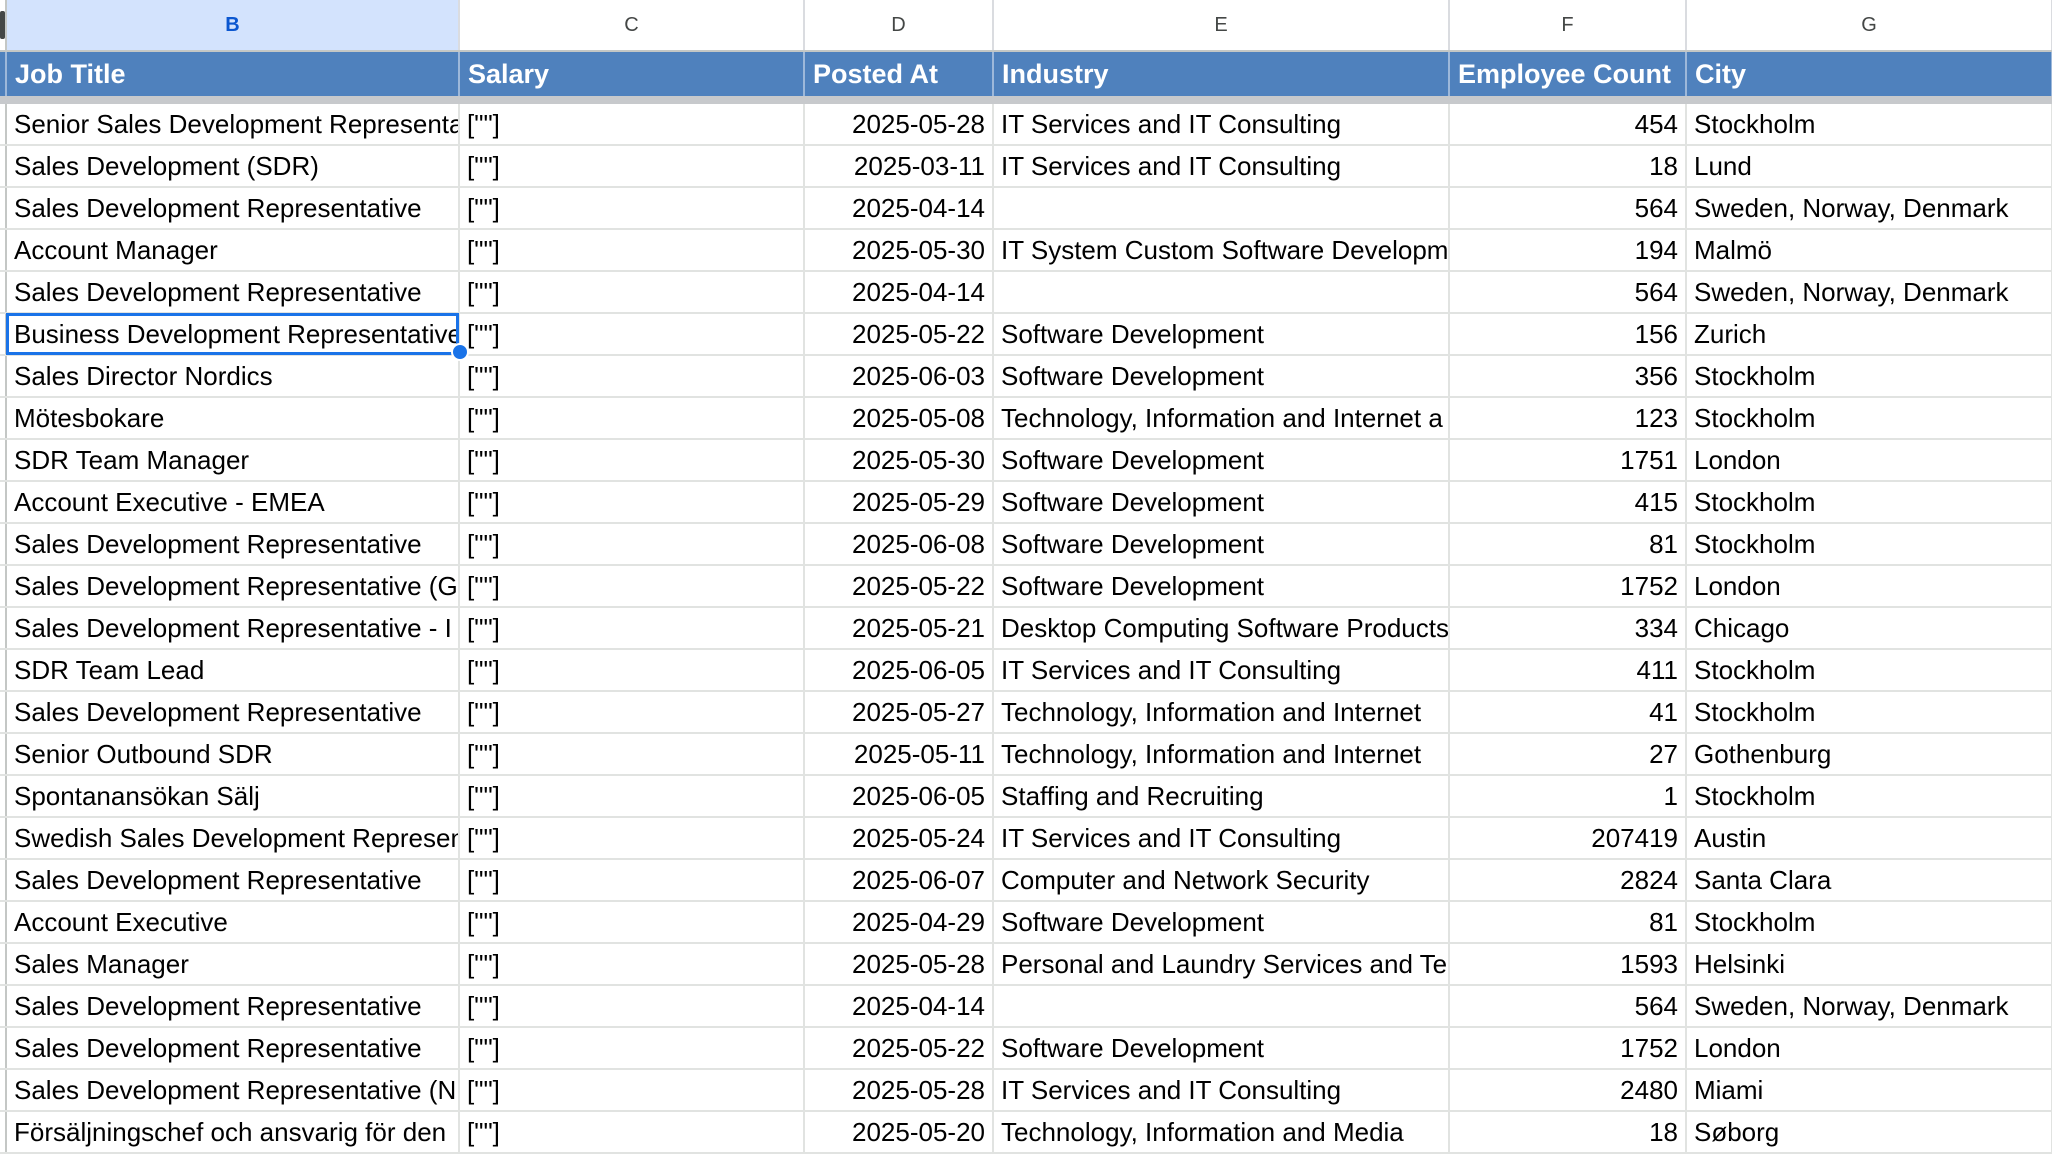 The width and height of the screenshot is (2052, 1164). I want to click on table-cell: Senior Outbound SDR, so click(233, 754).